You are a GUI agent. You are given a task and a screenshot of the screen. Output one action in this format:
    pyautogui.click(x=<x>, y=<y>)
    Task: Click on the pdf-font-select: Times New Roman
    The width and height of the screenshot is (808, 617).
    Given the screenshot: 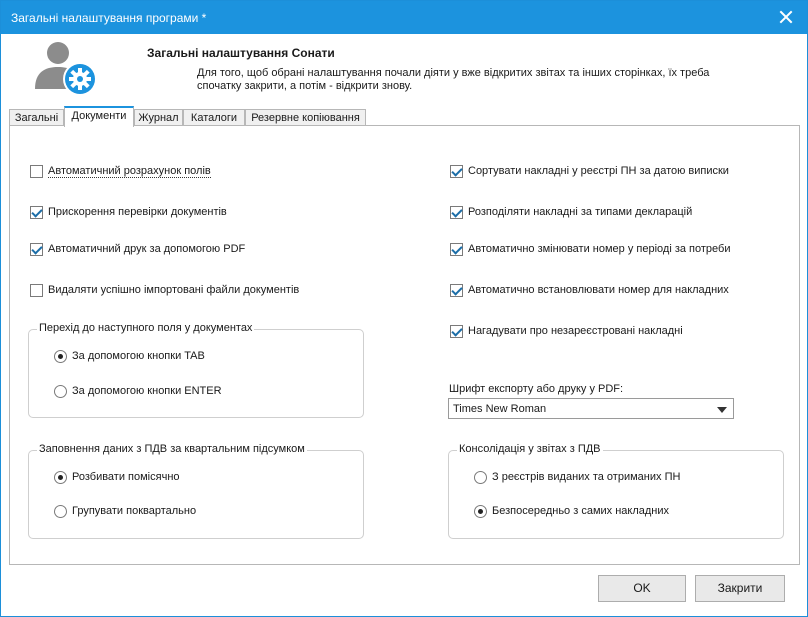 What is the action you would take?
    pyautogui.click(x=591, y=408)
    